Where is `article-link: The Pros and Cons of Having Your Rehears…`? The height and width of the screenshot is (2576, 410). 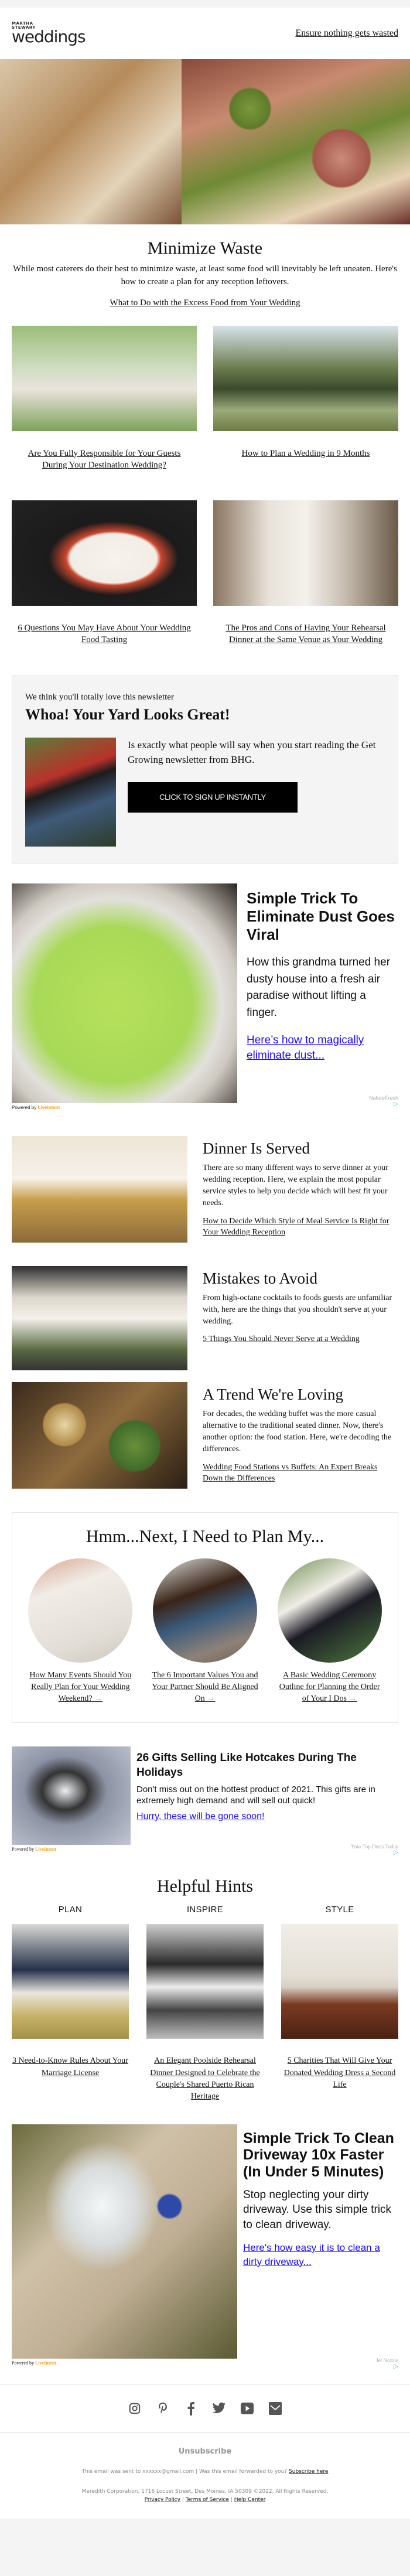 article-link: The Pros and Cons of Having Your Rehears… is located at coordinates (306, 634).